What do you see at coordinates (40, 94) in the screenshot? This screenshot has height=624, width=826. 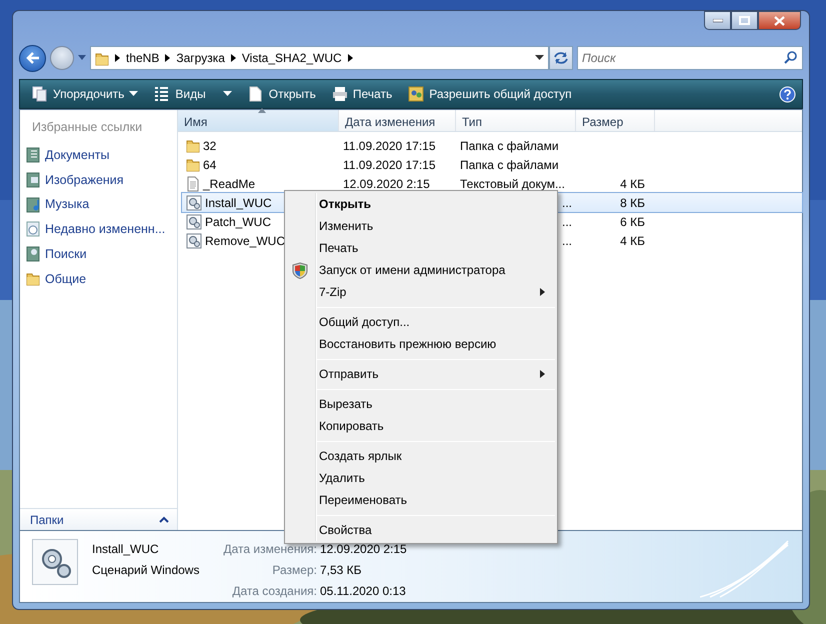 I see `organize-icon` at bounding box center [40, 94].